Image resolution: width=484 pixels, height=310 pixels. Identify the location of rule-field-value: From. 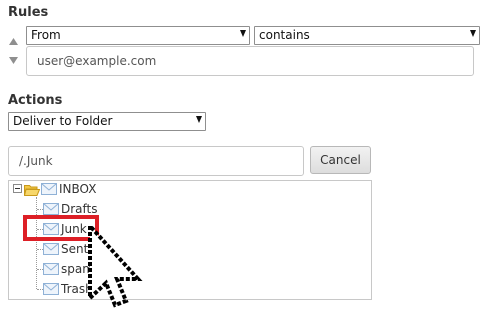
(46, 35).